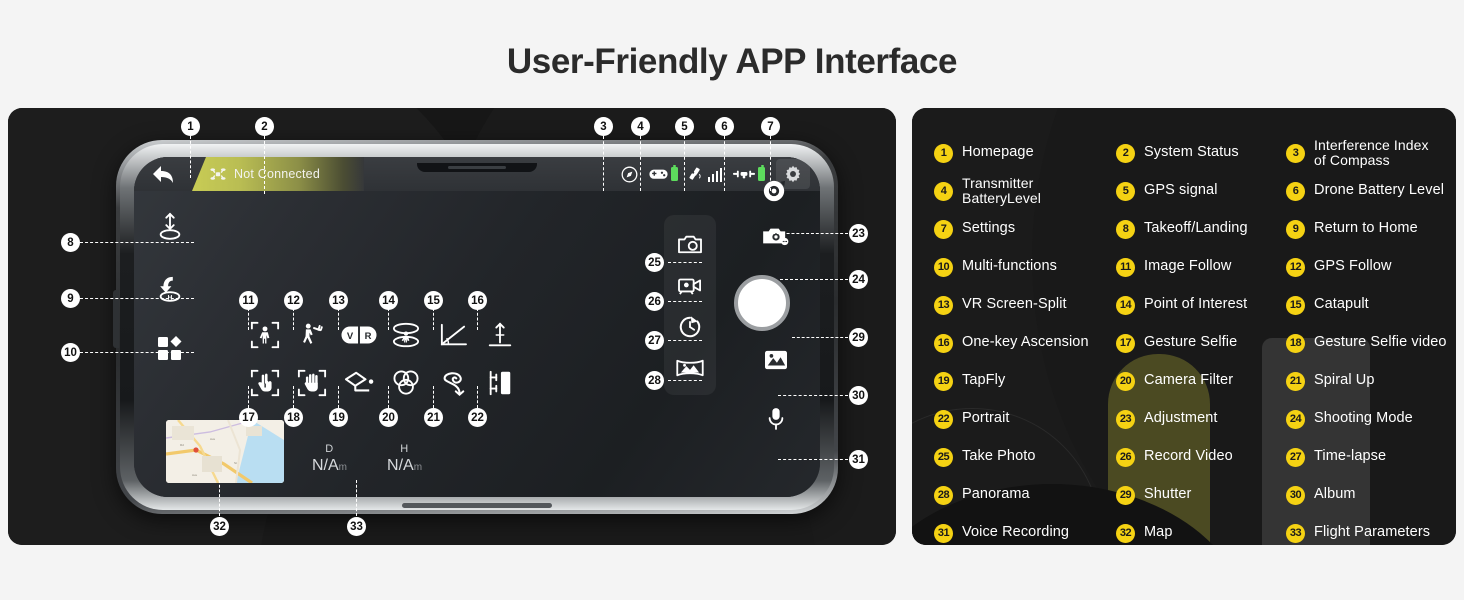 Image resolution: width=1464 pixels, height=600 pixels. I want to click on shooting-mode-icon, so click(776, 236).